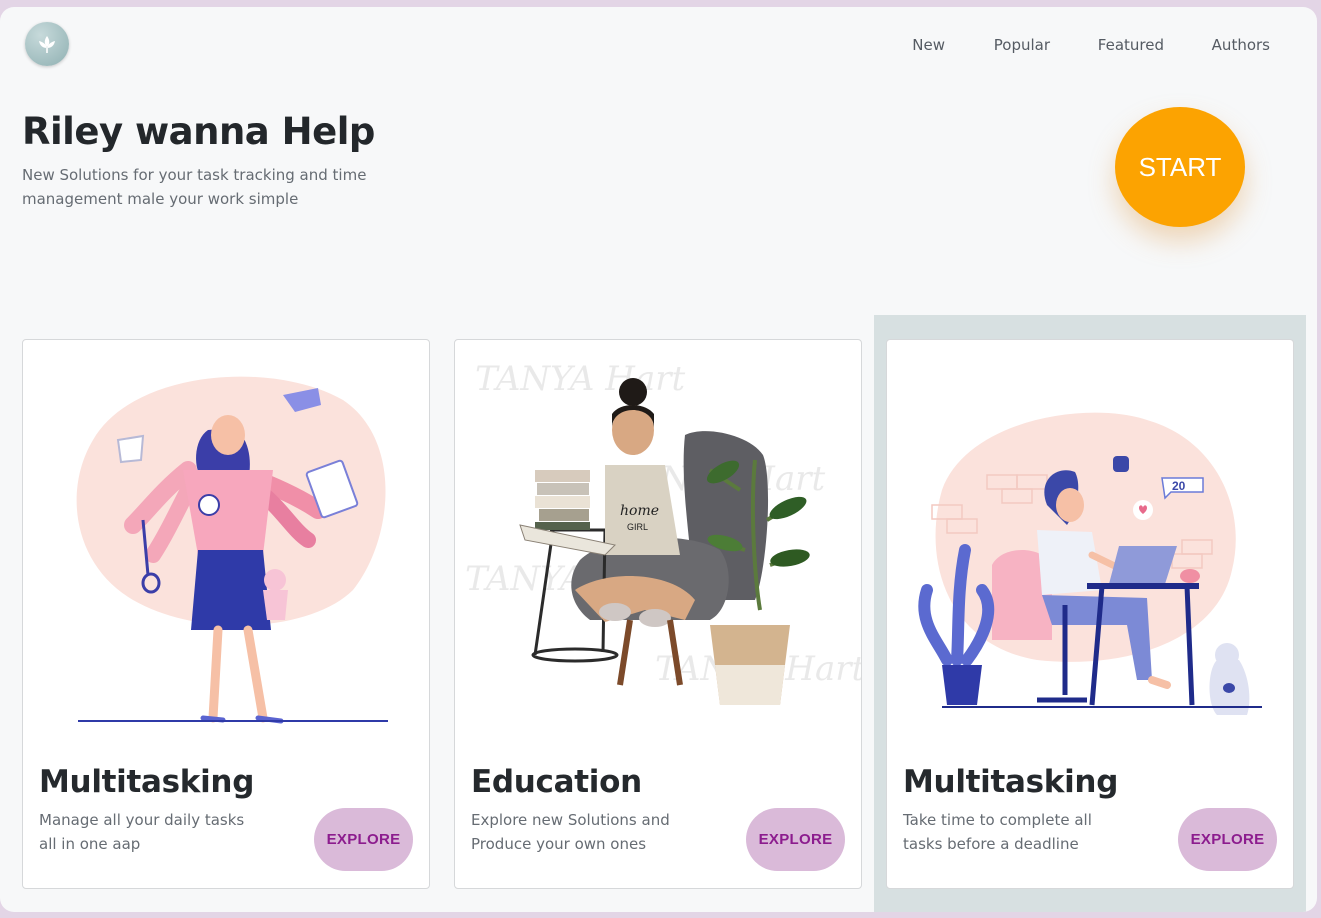 This screenshot has width=1321, height=918. What do you see at coordinates (1090, 563) in the screenshot?
I see `woman-laptop-illustration: 20` at bounding box center [1090, 563].